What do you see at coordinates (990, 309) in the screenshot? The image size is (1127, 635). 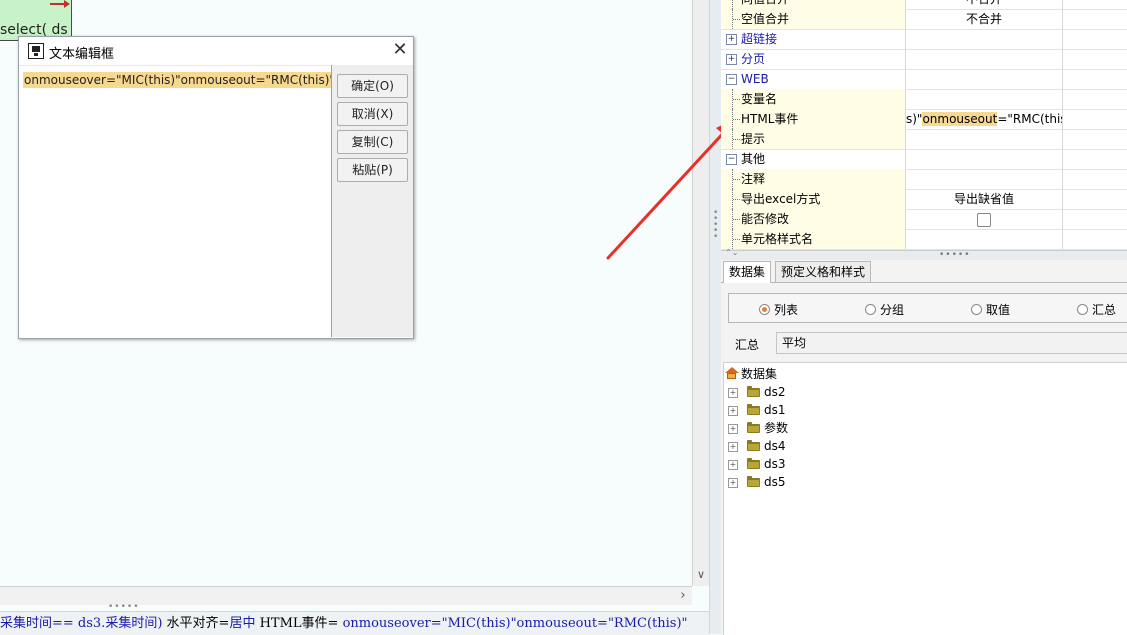 I see `radio-value: 取值` at bounding box center [990, 309].